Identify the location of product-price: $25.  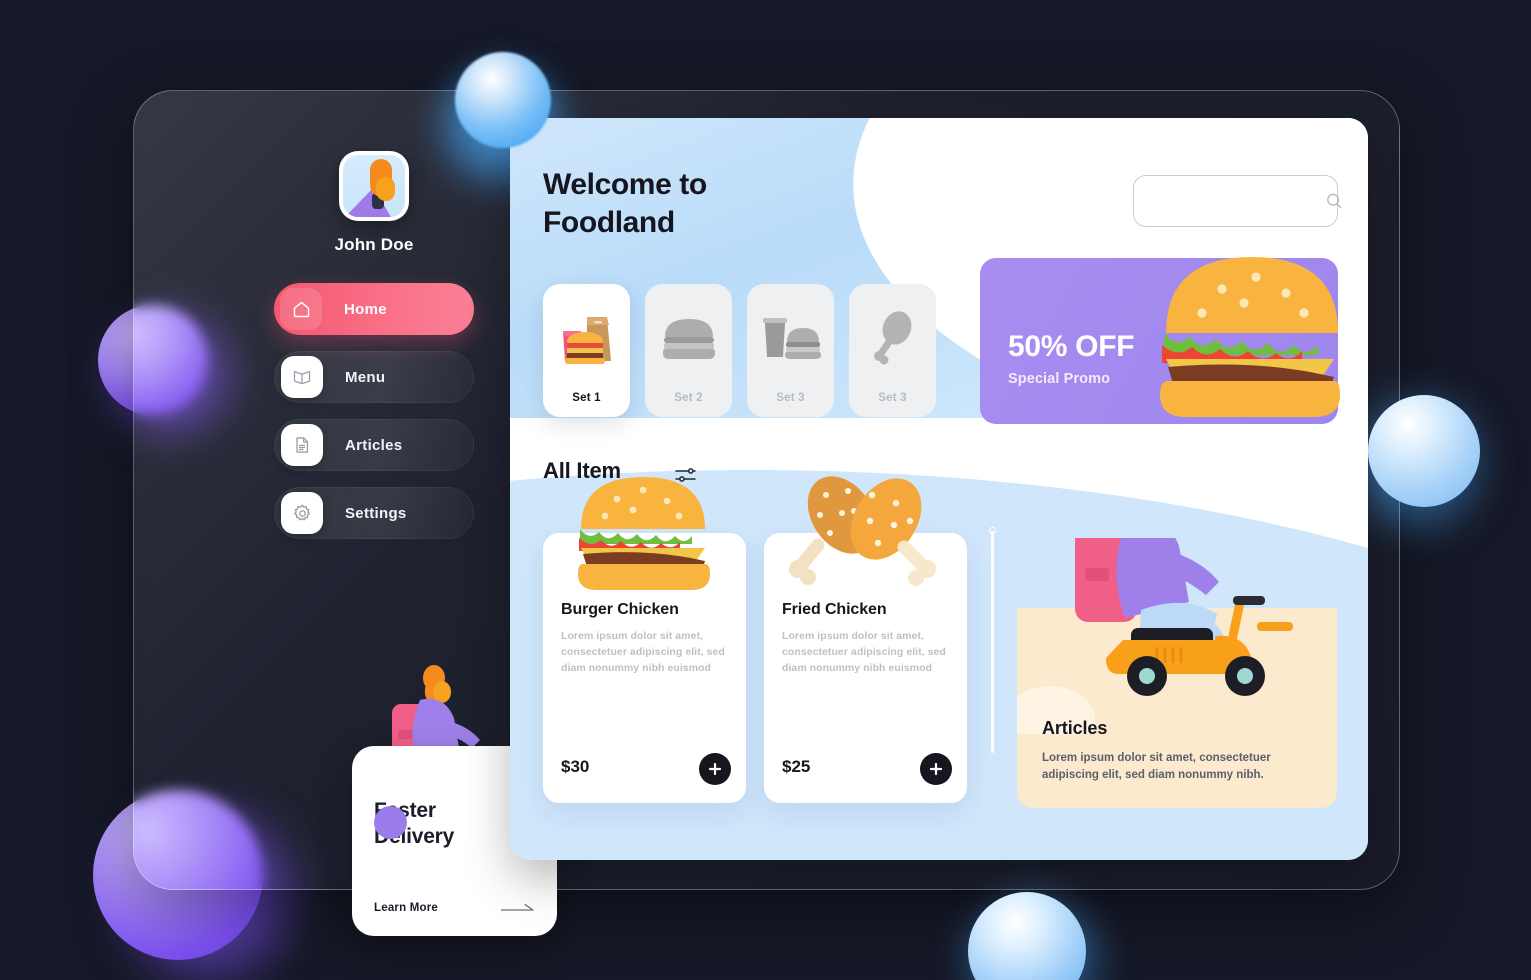
(796, 766).